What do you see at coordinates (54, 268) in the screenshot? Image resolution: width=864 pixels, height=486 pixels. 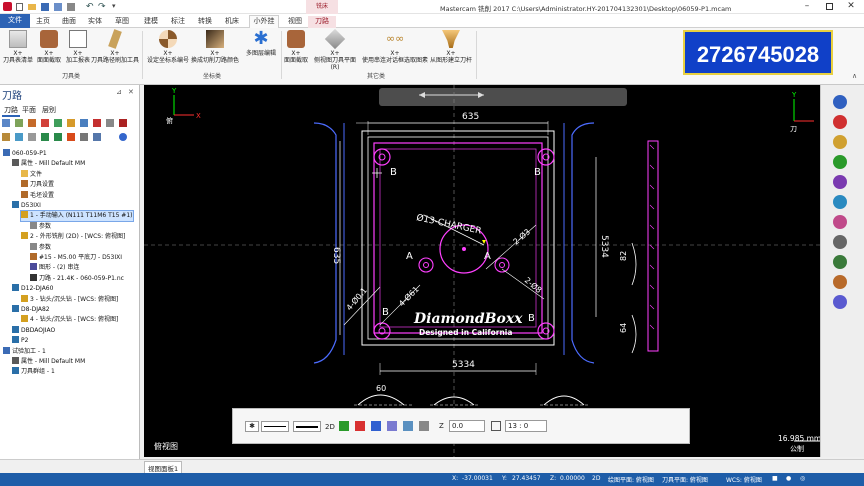 I see `tree-item: 图形 - (2) 串连` at bounding box center [54, 268].